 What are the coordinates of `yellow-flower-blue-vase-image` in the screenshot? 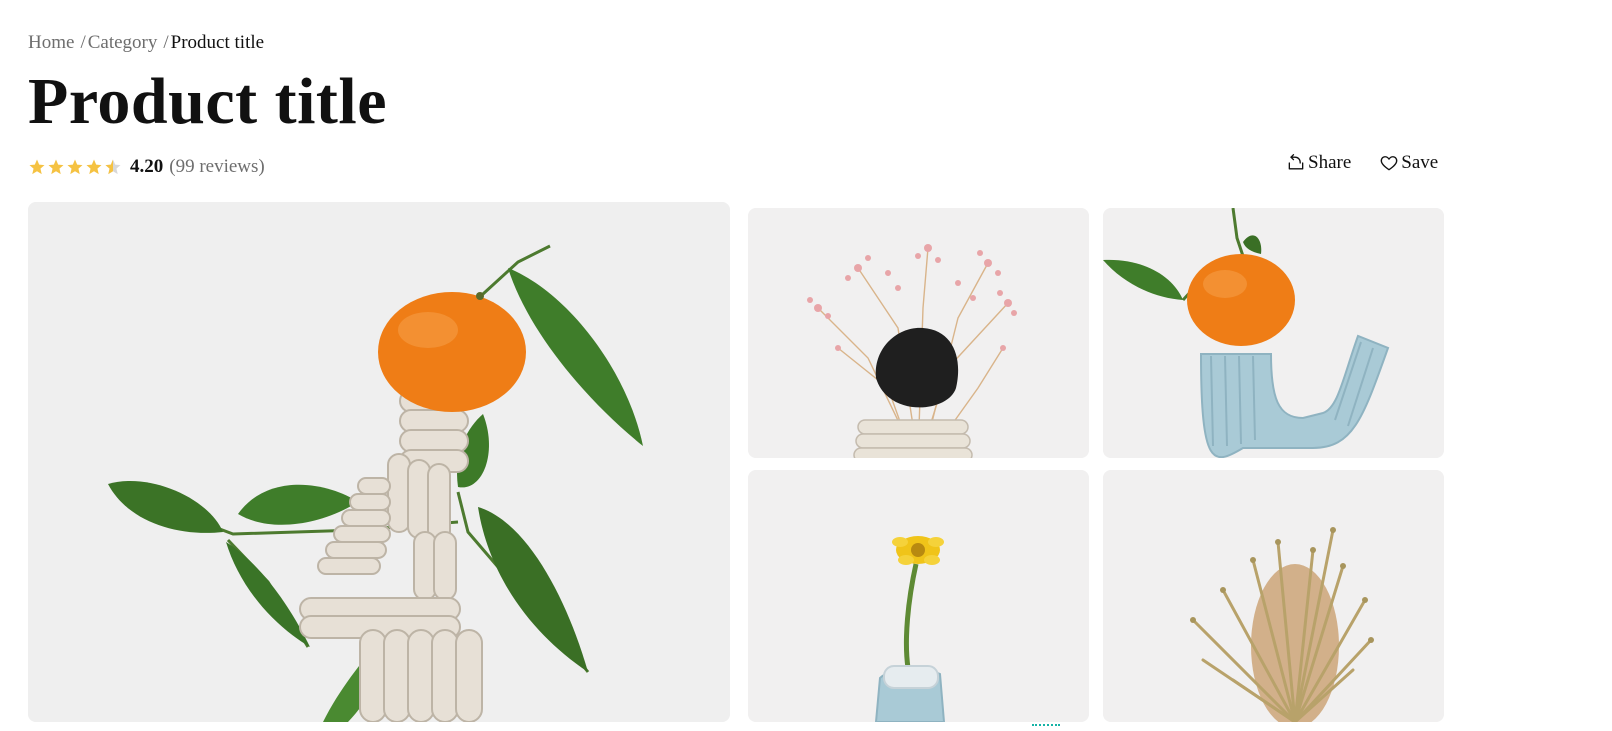 It's located at (918, 596).